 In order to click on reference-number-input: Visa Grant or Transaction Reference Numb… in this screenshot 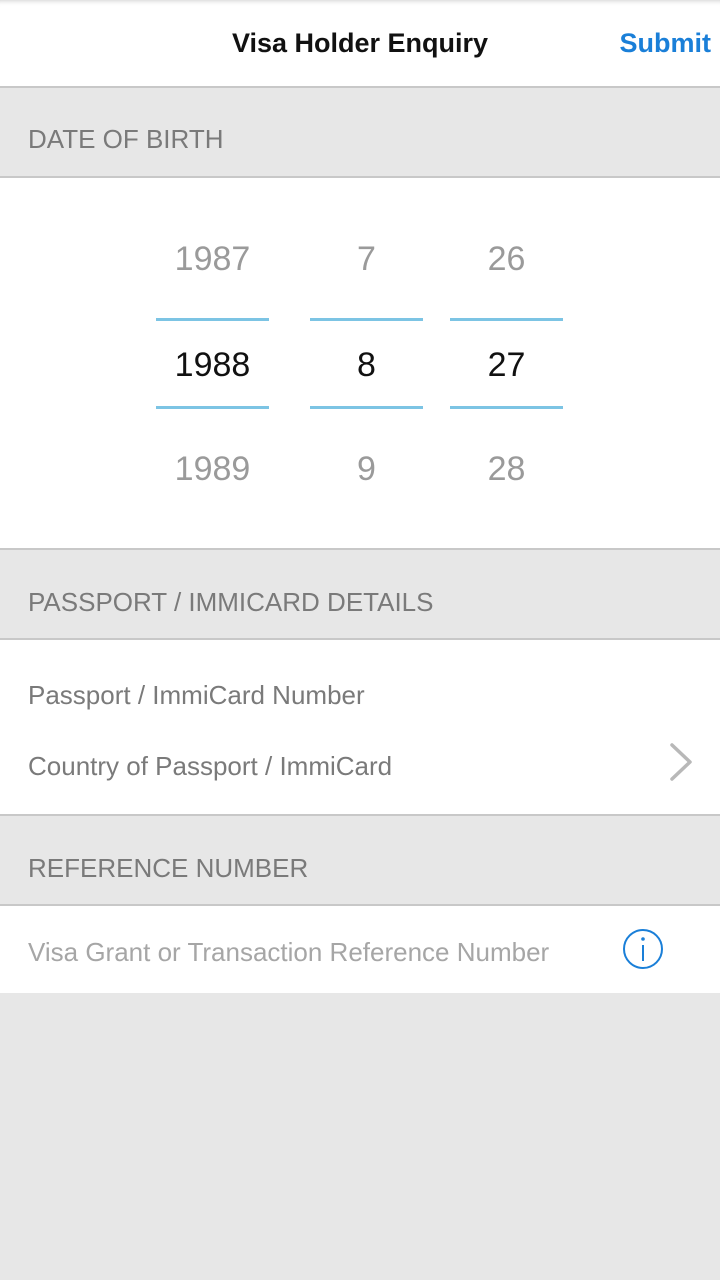, I will do `click(288, 952)`.